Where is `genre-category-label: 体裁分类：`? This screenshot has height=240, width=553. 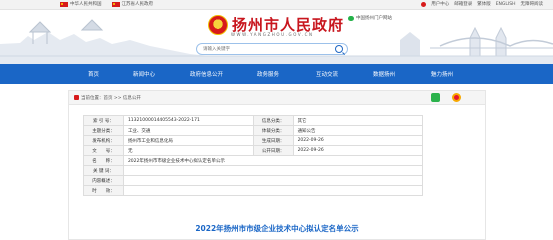
genre-category-label: 体裁分类： is located at coordinates (273, 130).